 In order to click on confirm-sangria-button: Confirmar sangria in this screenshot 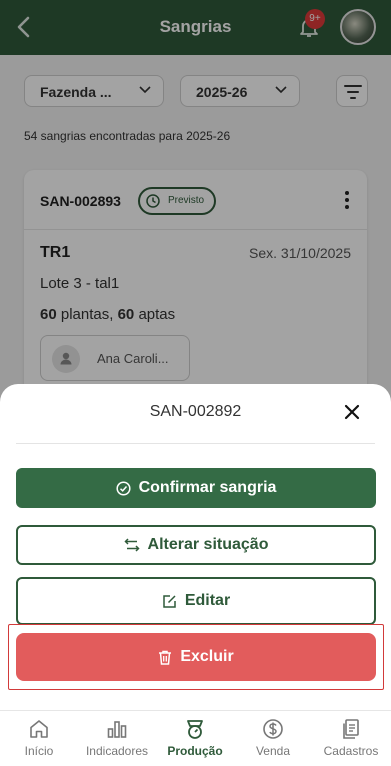, I will do `click(196, 488)`.